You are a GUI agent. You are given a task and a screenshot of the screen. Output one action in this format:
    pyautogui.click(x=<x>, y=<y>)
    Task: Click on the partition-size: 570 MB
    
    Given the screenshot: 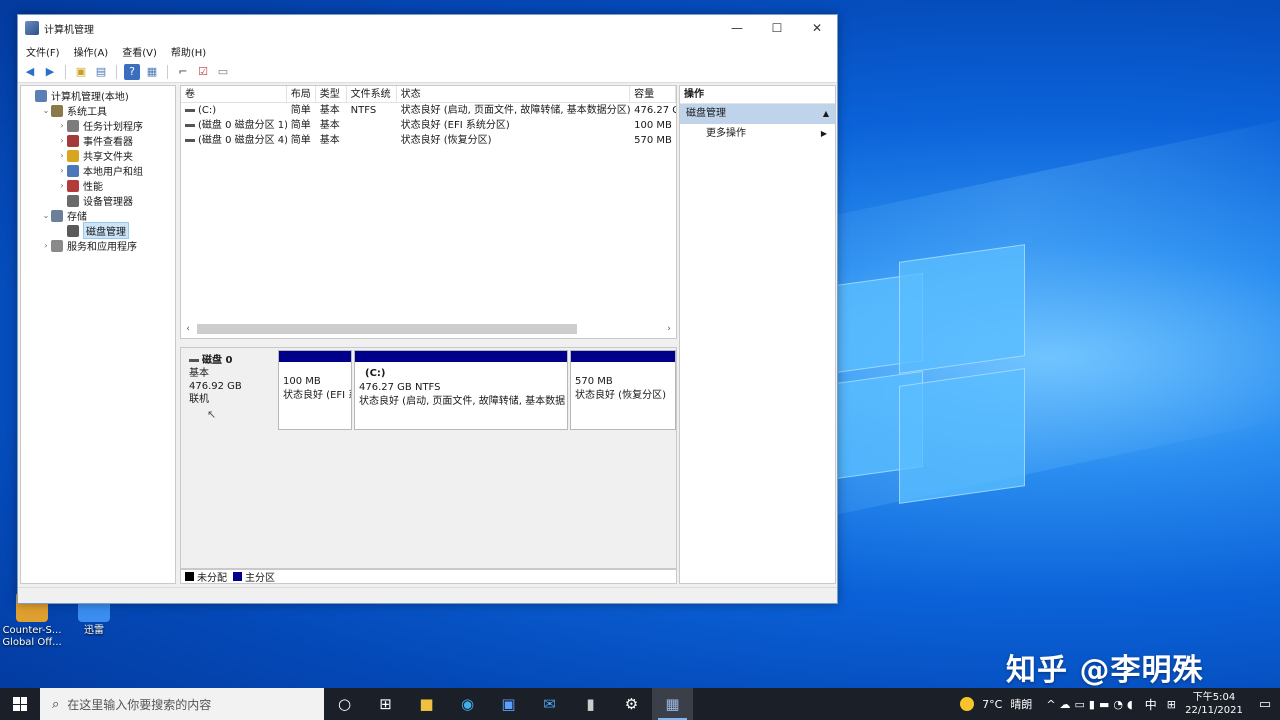 What is the action you would take?
    pyautogui.click(x=594, y=381)
    